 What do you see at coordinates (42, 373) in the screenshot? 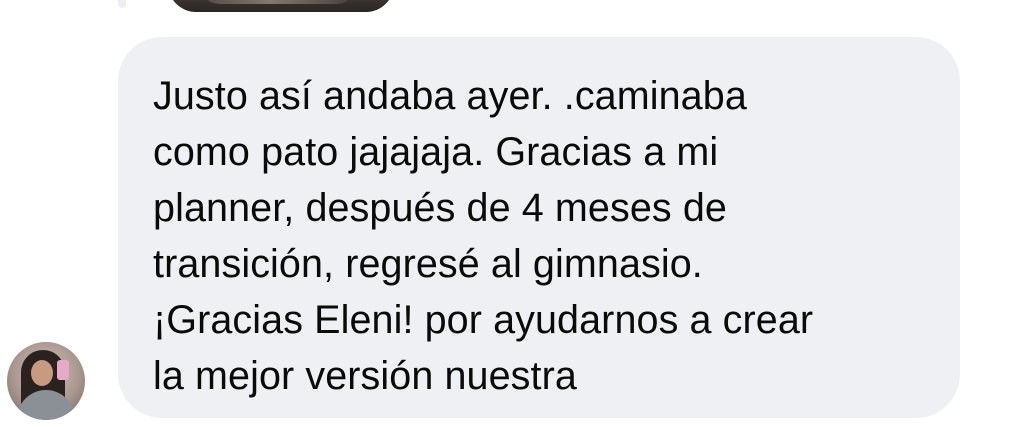
I see `avatar-face-shape` at bounding box center [42, 373].